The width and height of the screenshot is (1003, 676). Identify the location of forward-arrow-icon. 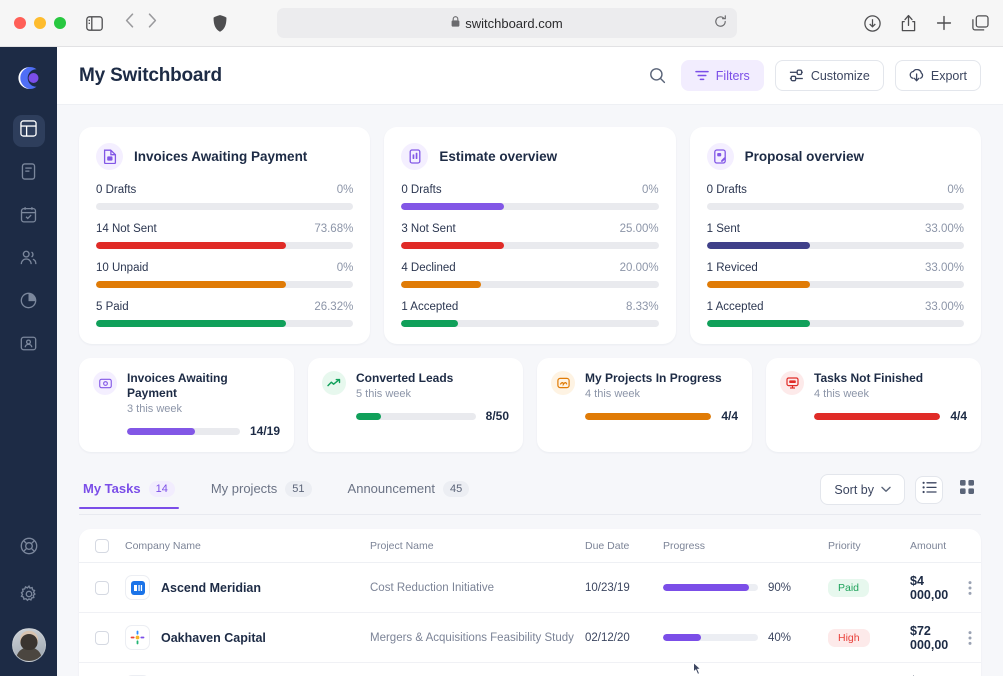
(152, 23).